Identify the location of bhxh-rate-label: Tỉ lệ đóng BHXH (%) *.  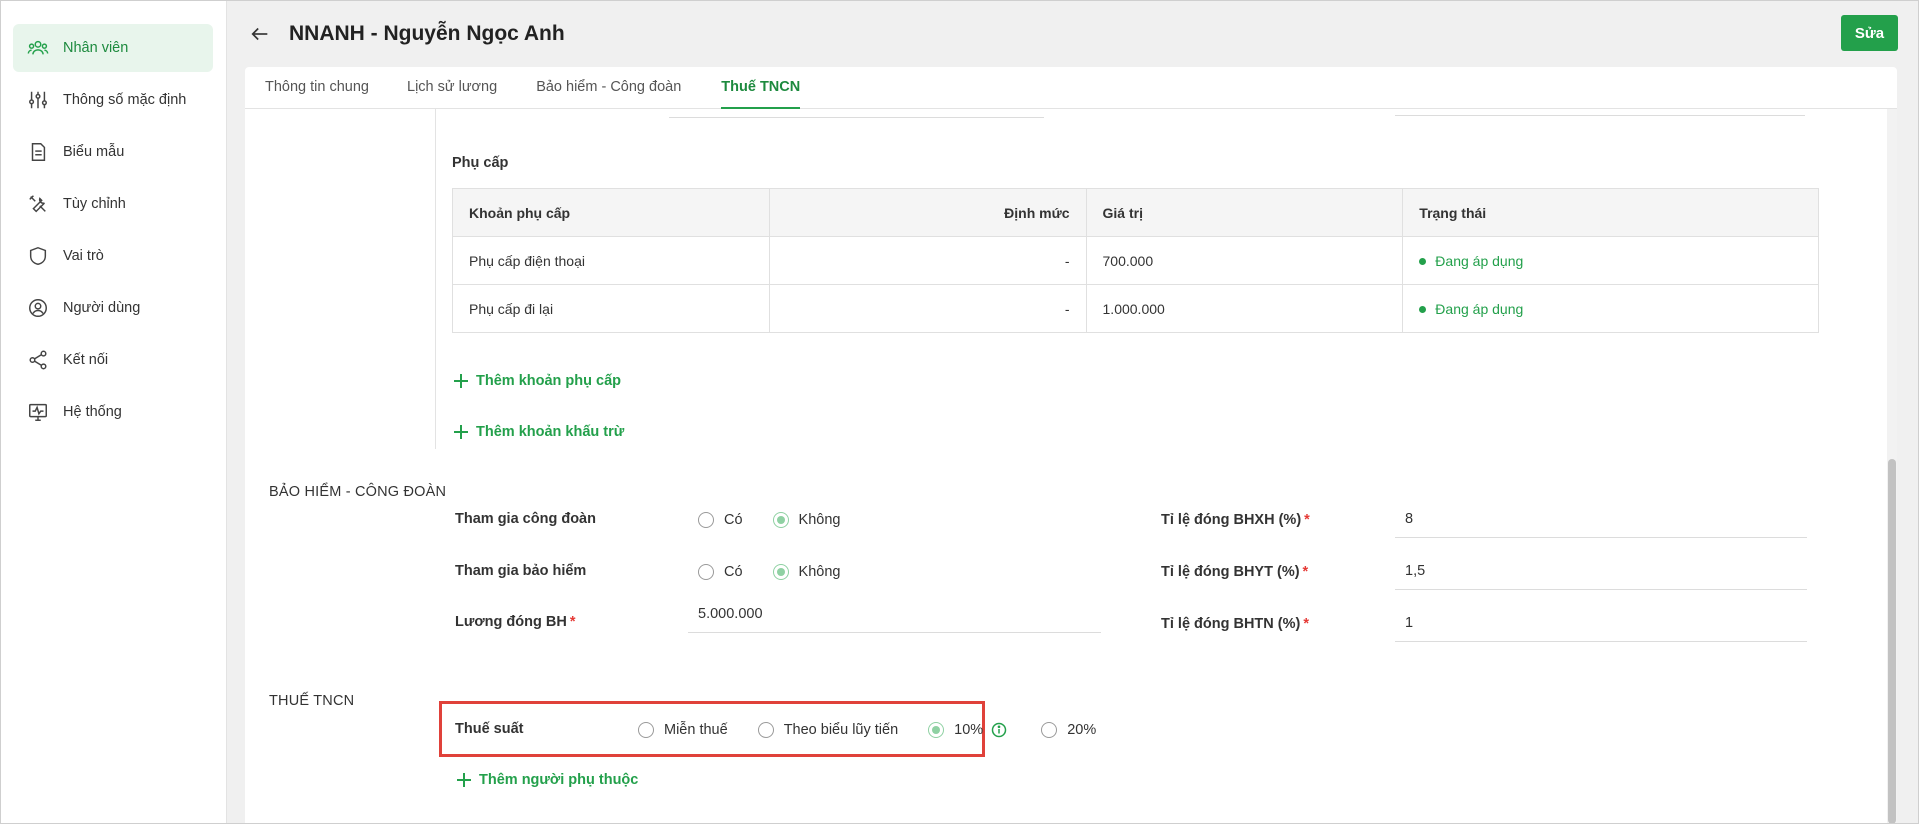
(1235, 520).